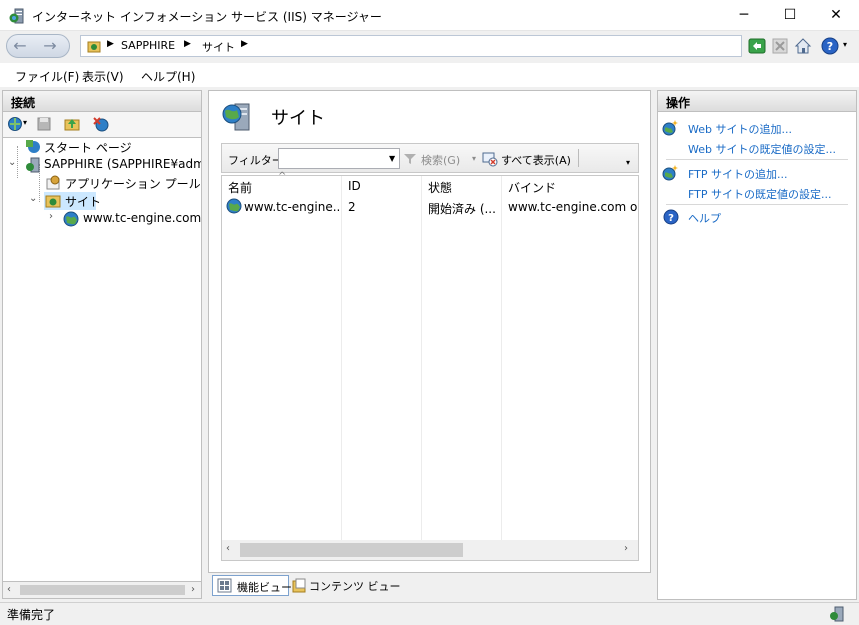 This screenshot has height=625, width=859. Describe the element at coordinates (780, 46) in the screenshot. I see `stop-icon` at that location.